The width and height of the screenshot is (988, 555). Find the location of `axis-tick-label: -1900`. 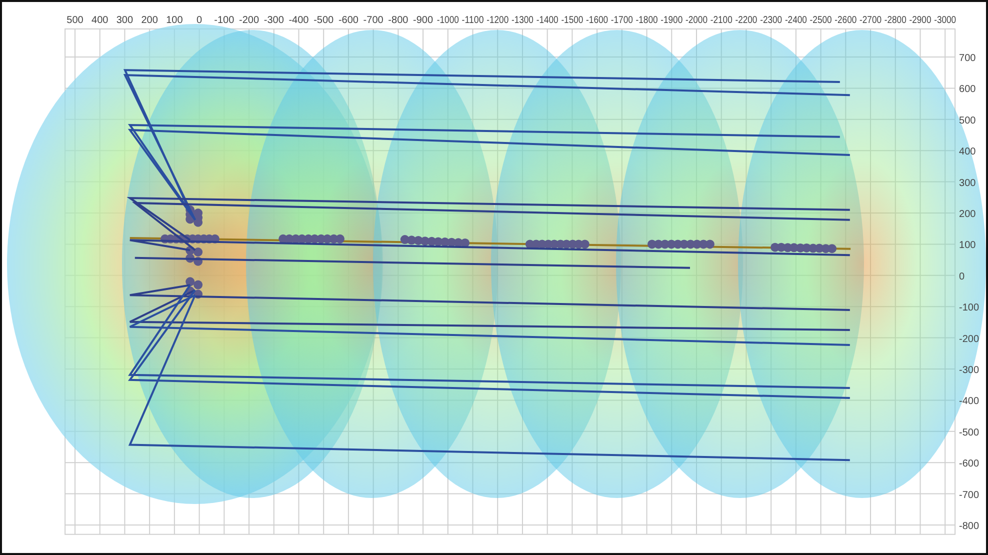

axis-tick-label: -1900 is located at coordinates (673, 20).